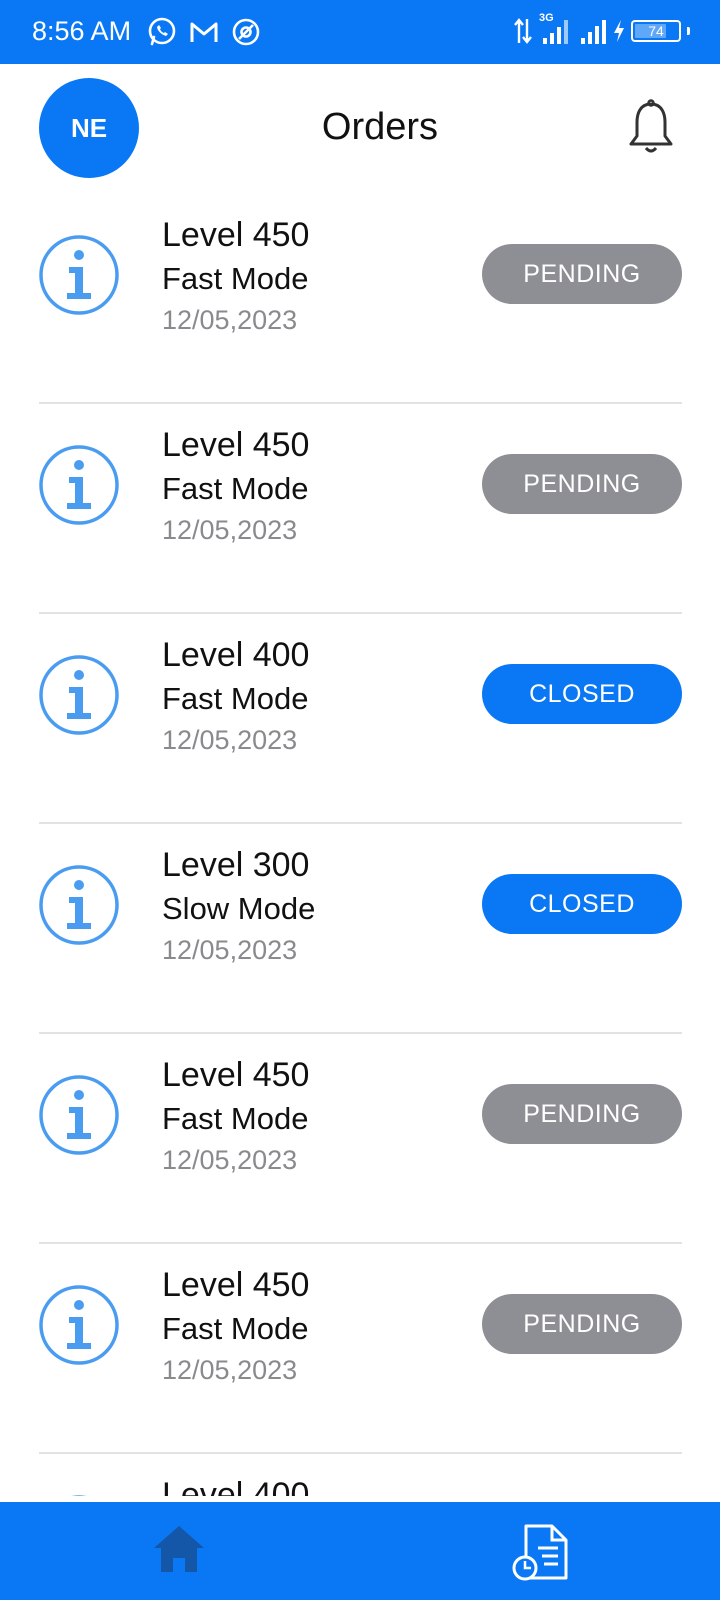  I want to click on data-transfer-icon, so click(523, 31).